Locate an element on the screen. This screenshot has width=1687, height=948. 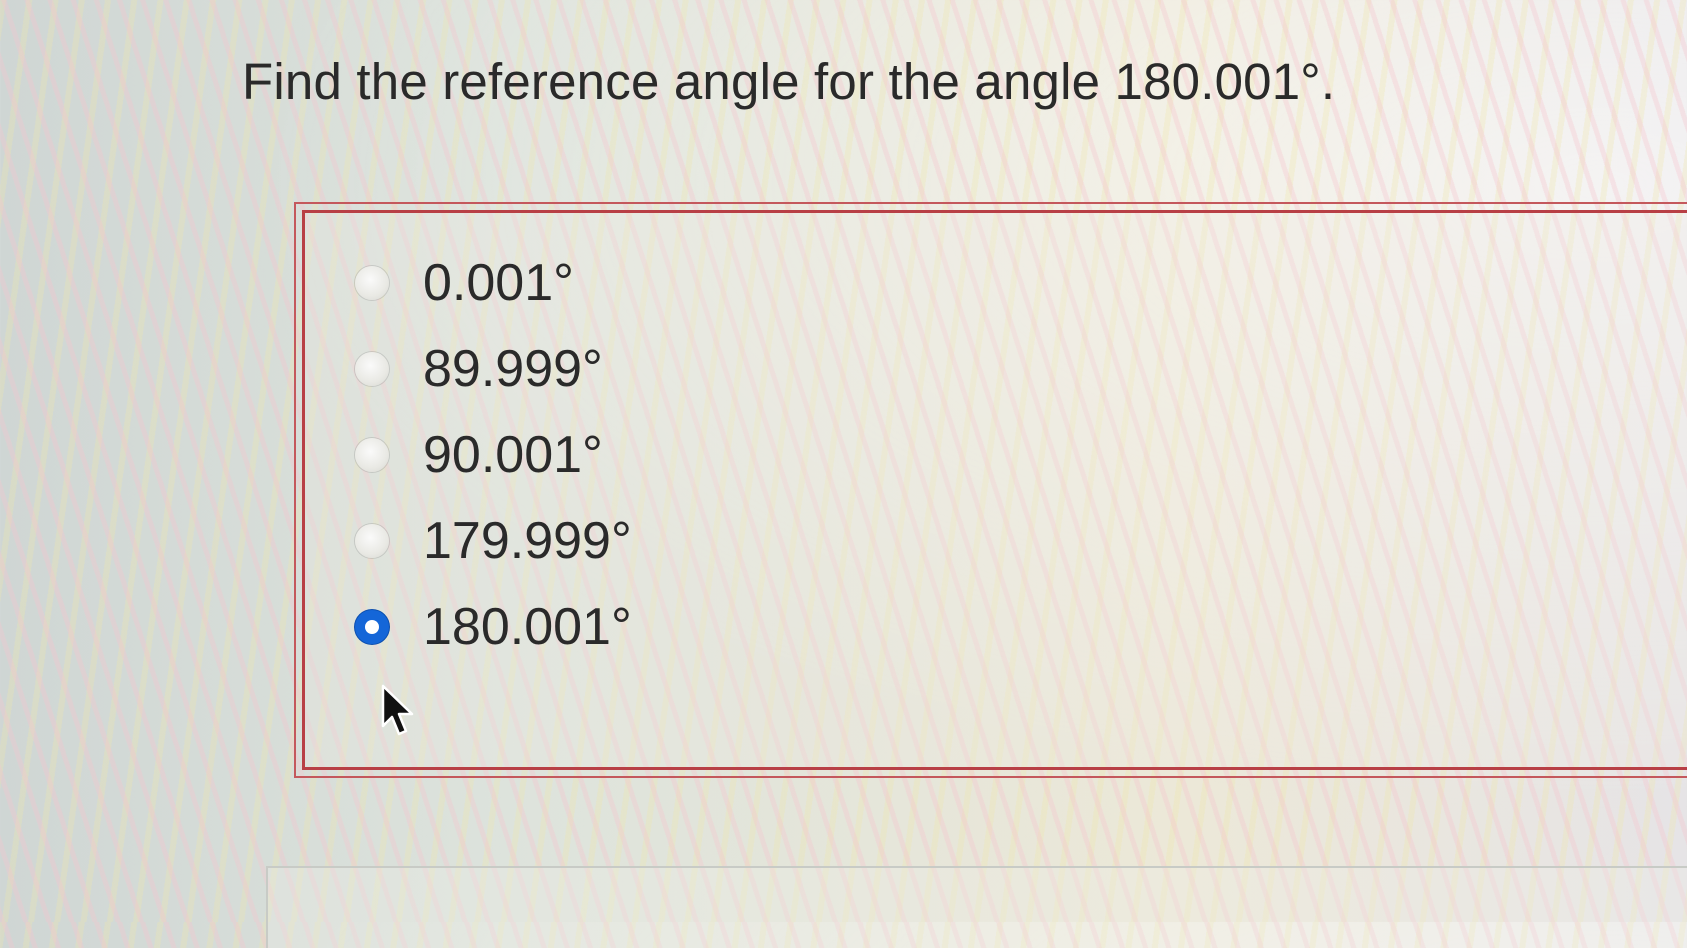
radio-button-4-selected is located at coordinates (372, 627).